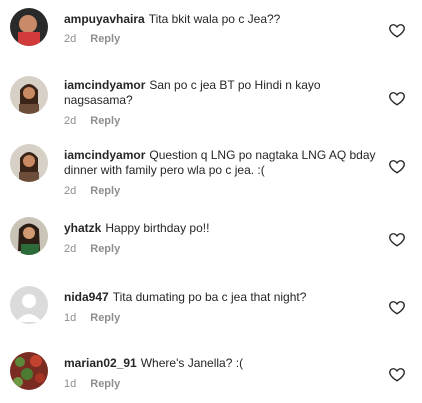 Image resolution: width=422 pixels, height=403 pixels. Describe the element at coordinates (192, 363) in the screenshot. I see `comment-text: Where's Janella? :(` at that location.